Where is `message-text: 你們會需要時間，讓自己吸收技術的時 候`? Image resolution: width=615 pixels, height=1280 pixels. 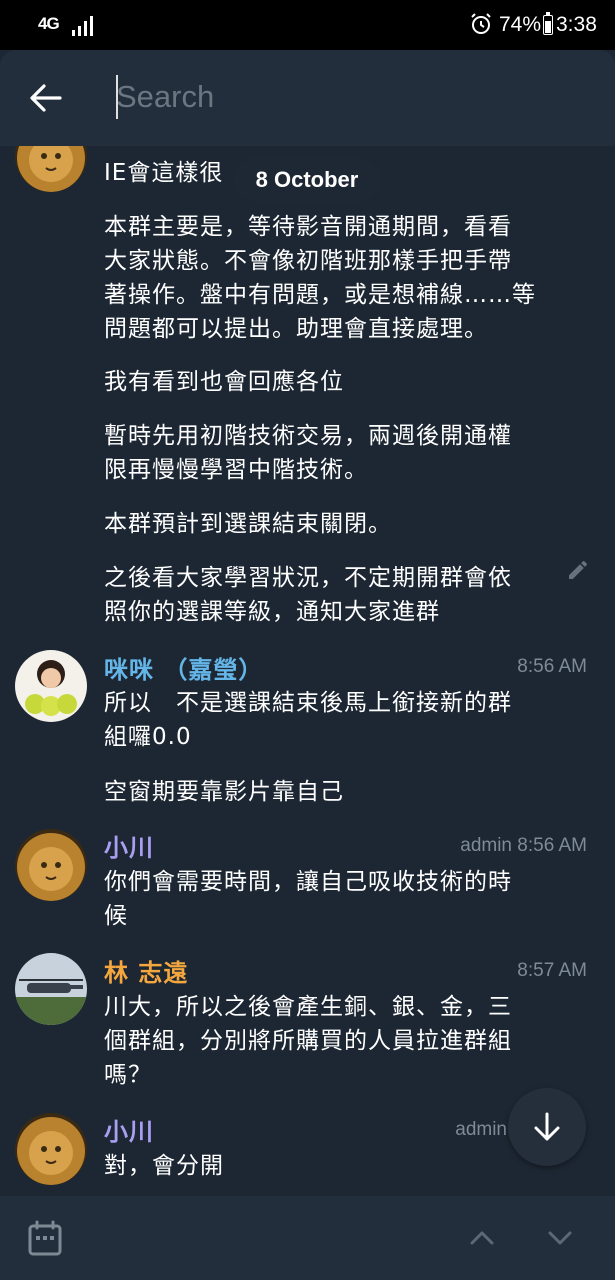 message-text: 你們會需要時間，讓自己吸收技術的時 候 is located at coordinates (308, 899).